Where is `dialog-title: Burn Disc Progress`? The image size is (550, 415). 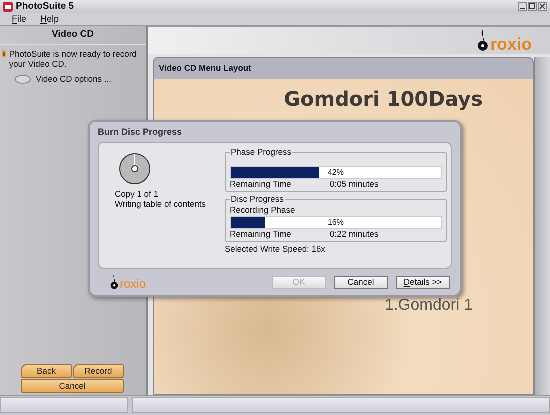
dialog-title: Burn Disc Progress is located at coordinates (140, 132).